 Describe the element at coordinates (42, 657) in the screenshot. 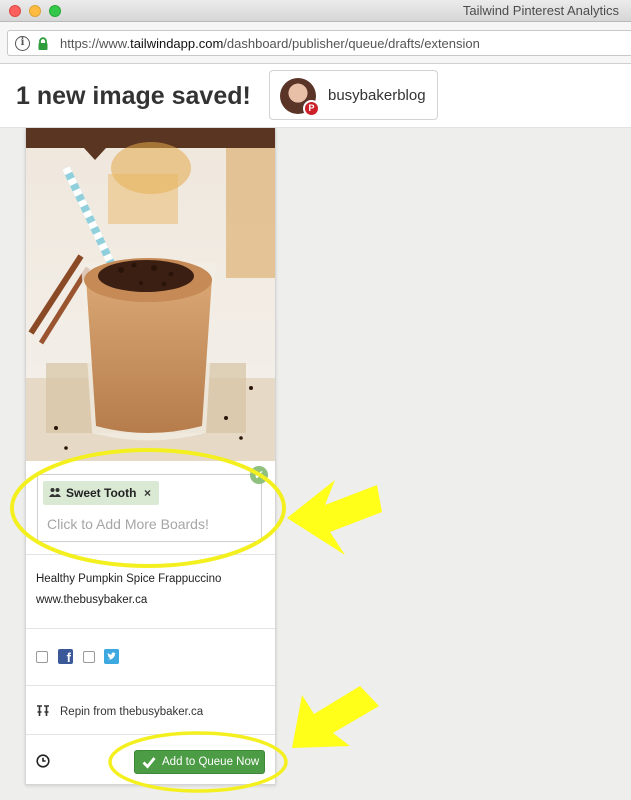

I see `facebook-share-checkbox` at that location.